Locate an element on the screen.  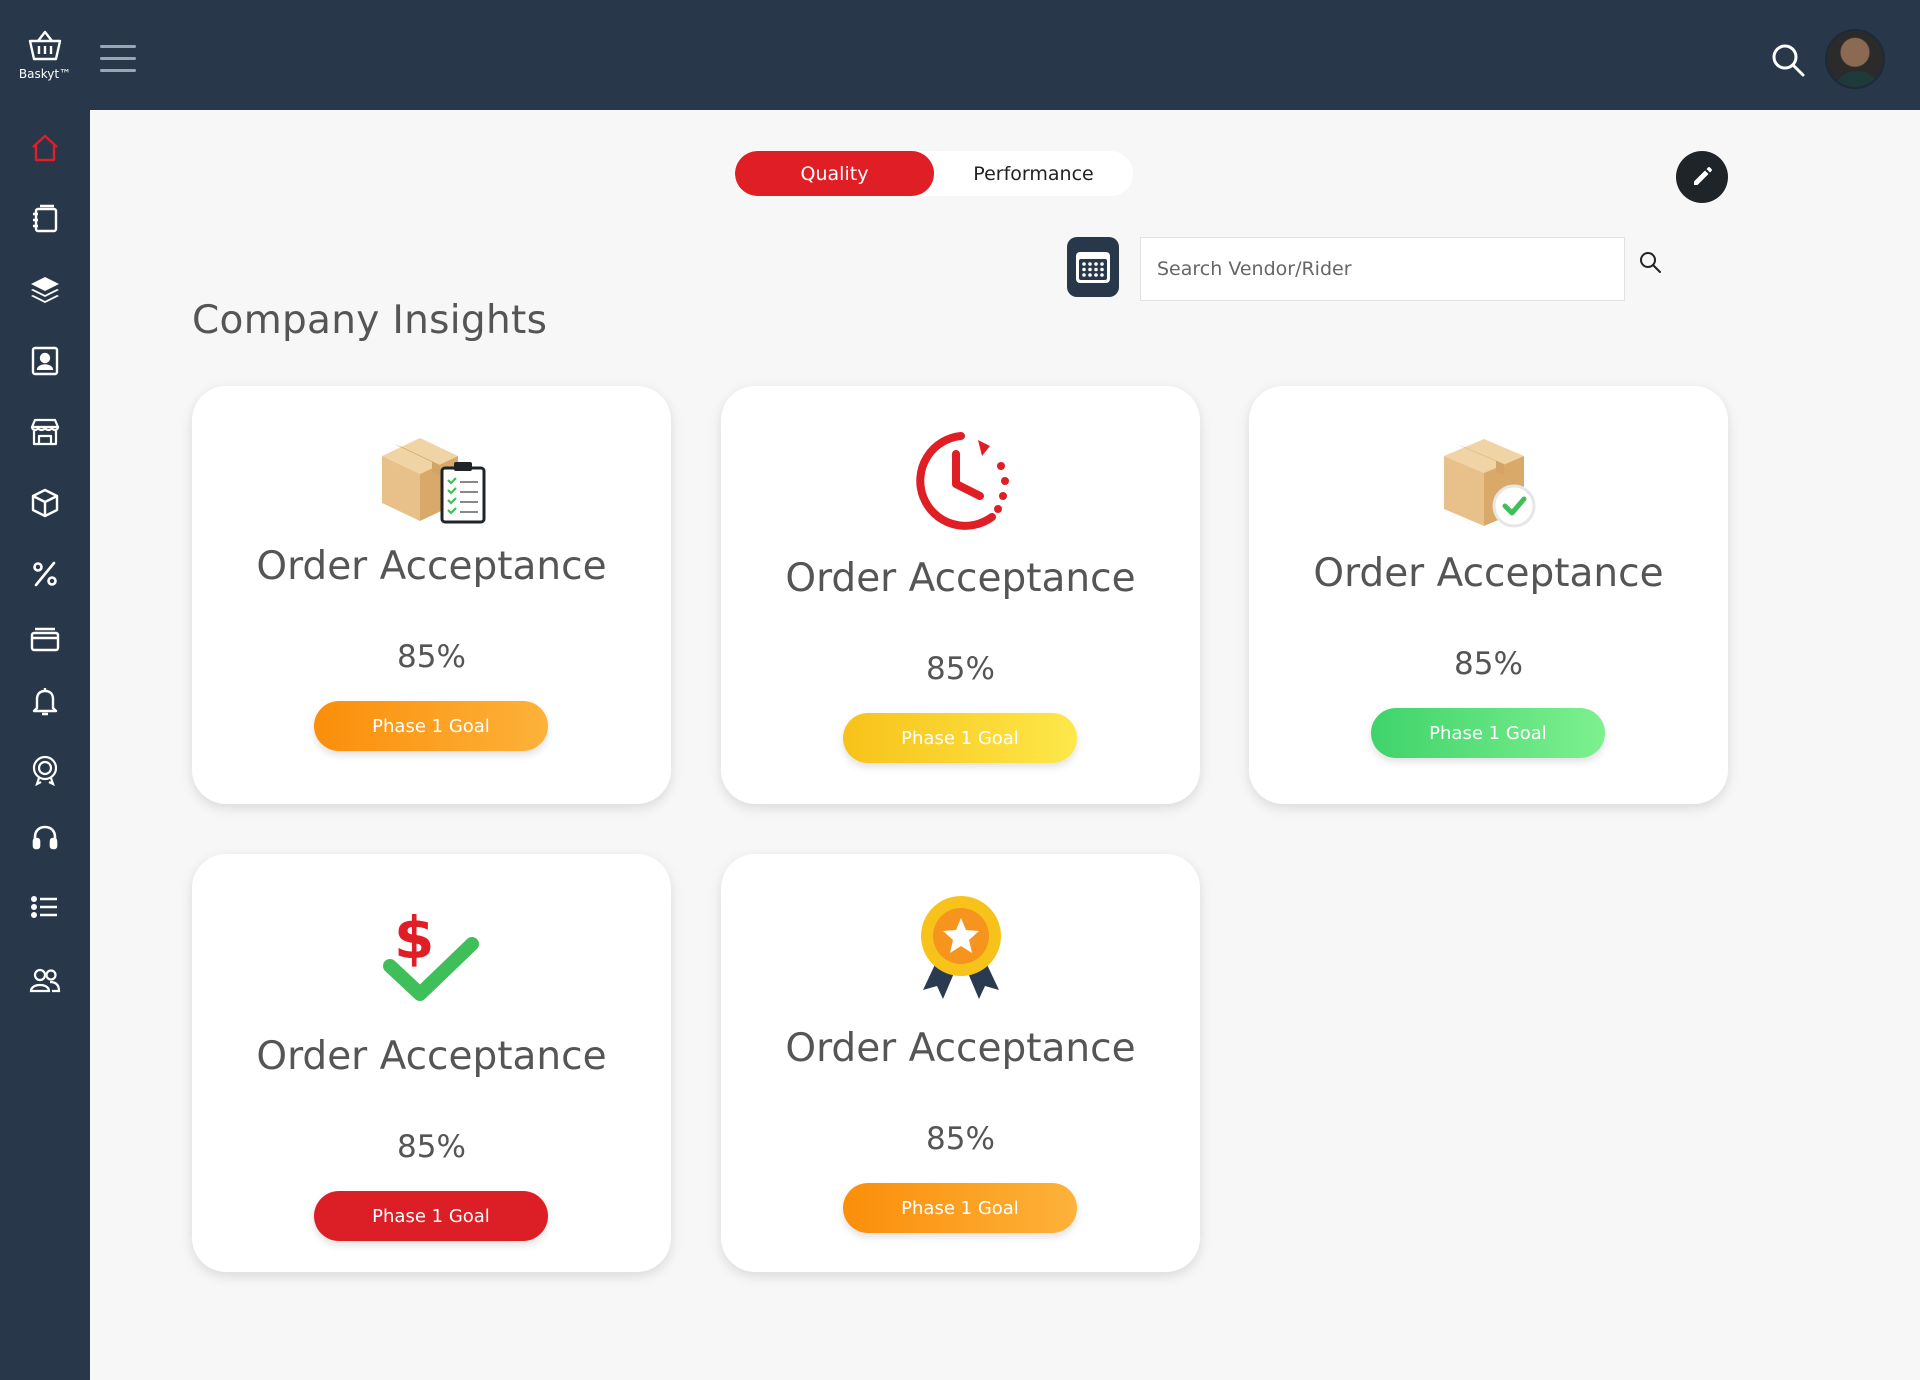
contact-card-icon is located at coordinates (45, 361).